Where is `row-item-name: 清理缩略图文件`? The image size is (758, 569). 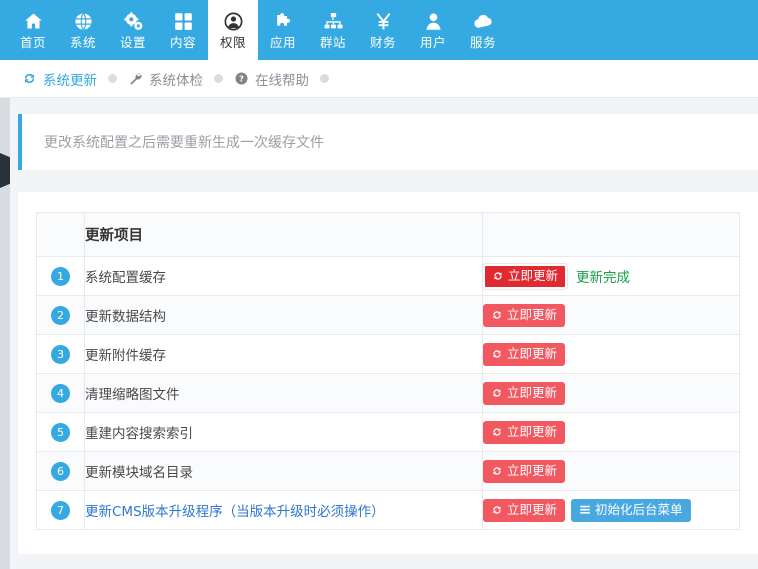
row-item-name: 清理缩略图文件 is located at coordinates (283, 393).